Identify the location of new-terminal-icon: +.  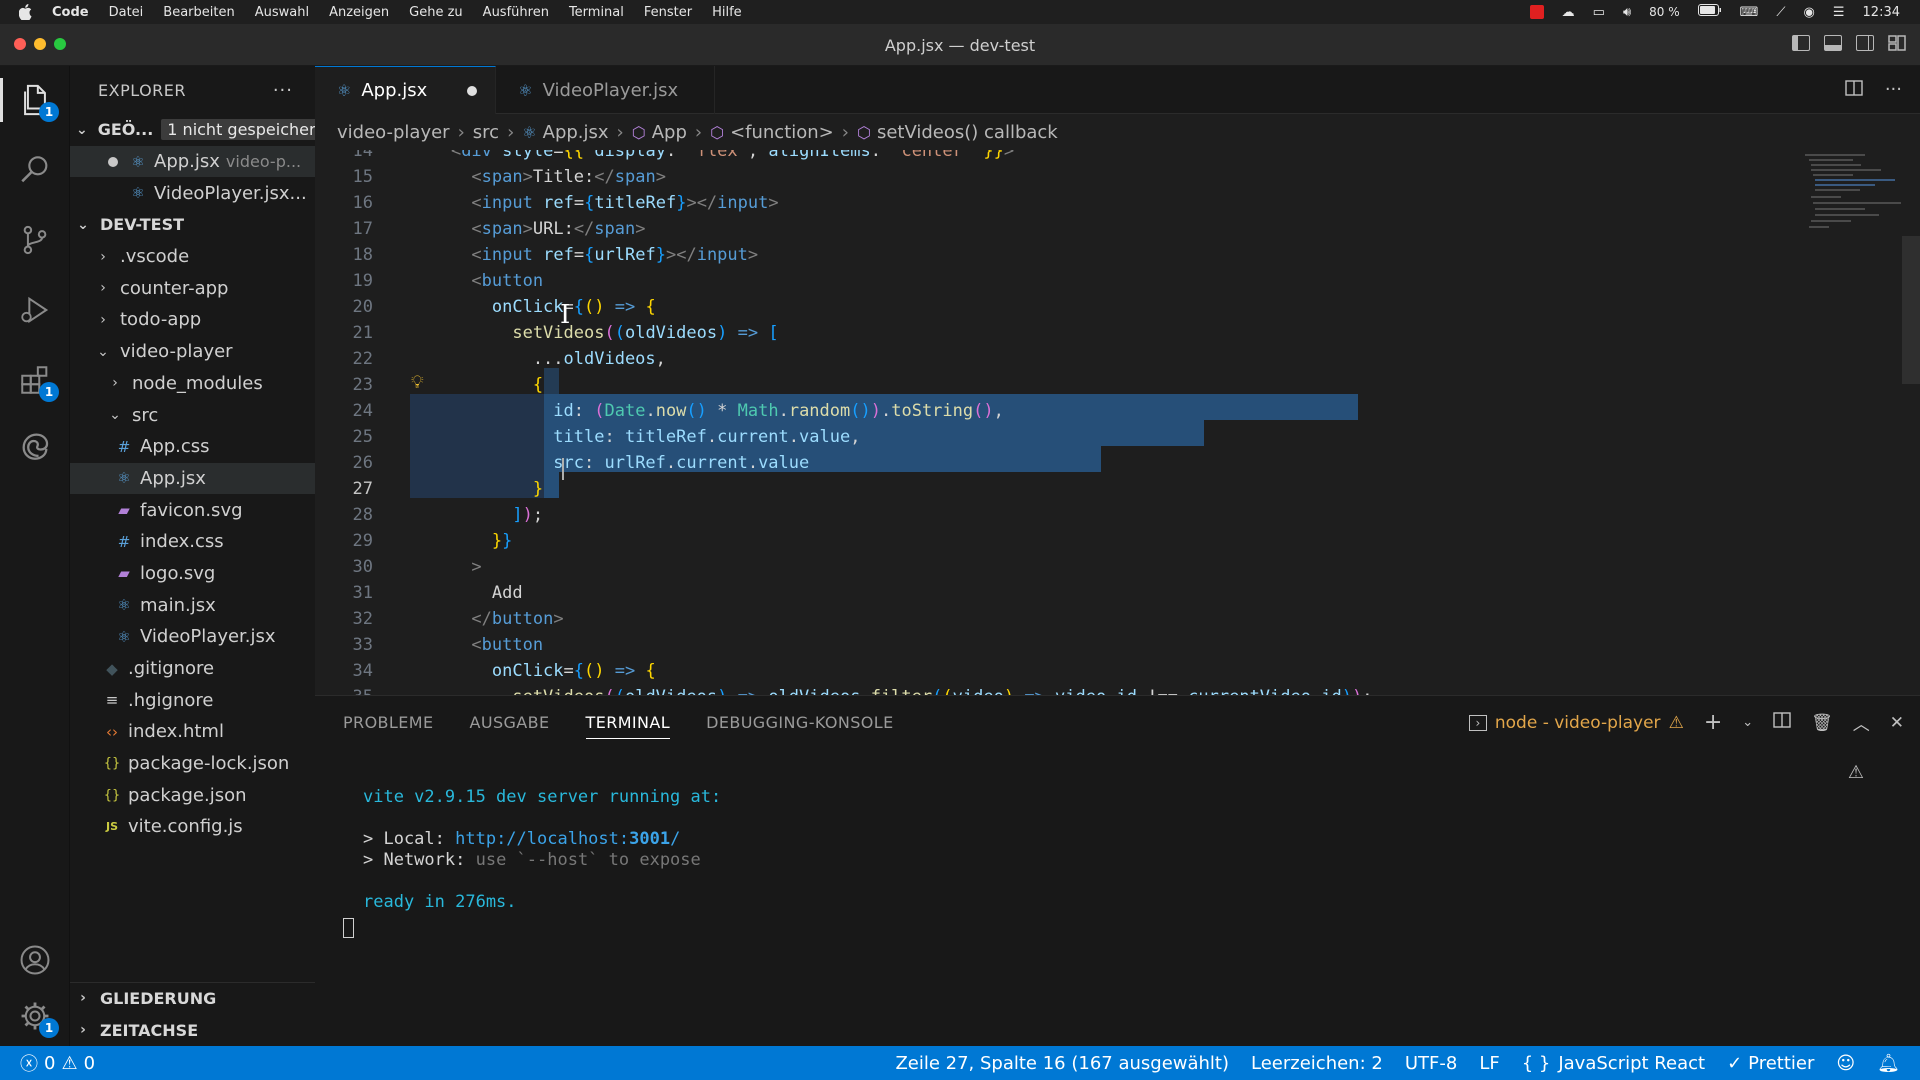
(1713, 722).